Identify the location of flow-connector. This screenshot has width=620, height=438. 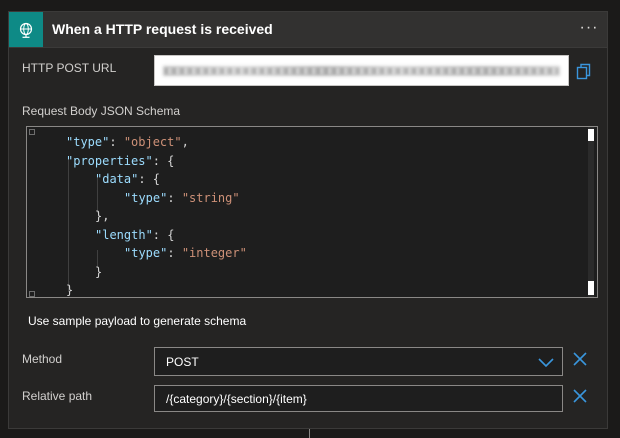
(309, 433).